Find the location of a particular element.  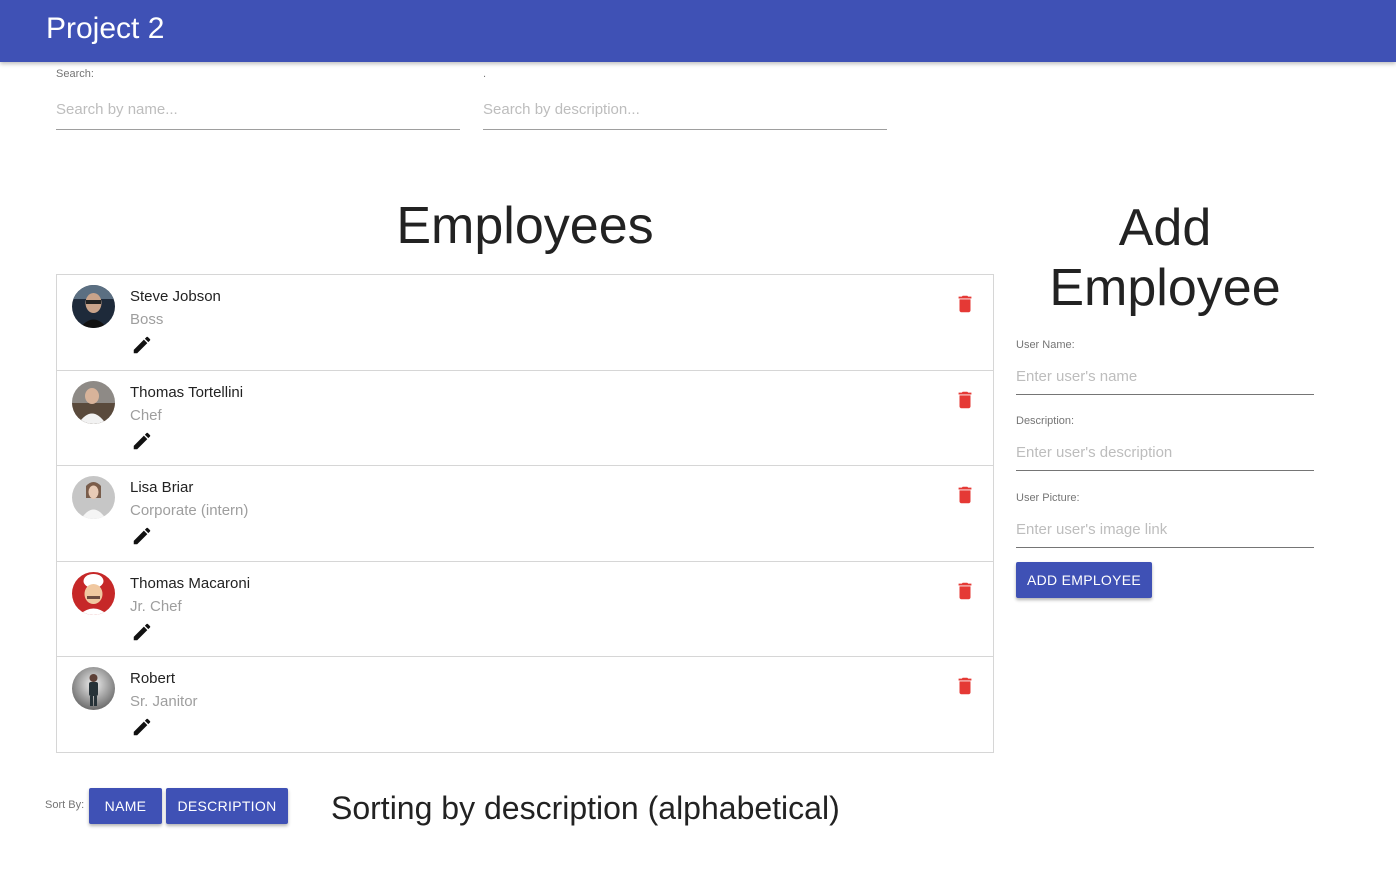

description-field: Description: is located at coordinates (1165, 443).